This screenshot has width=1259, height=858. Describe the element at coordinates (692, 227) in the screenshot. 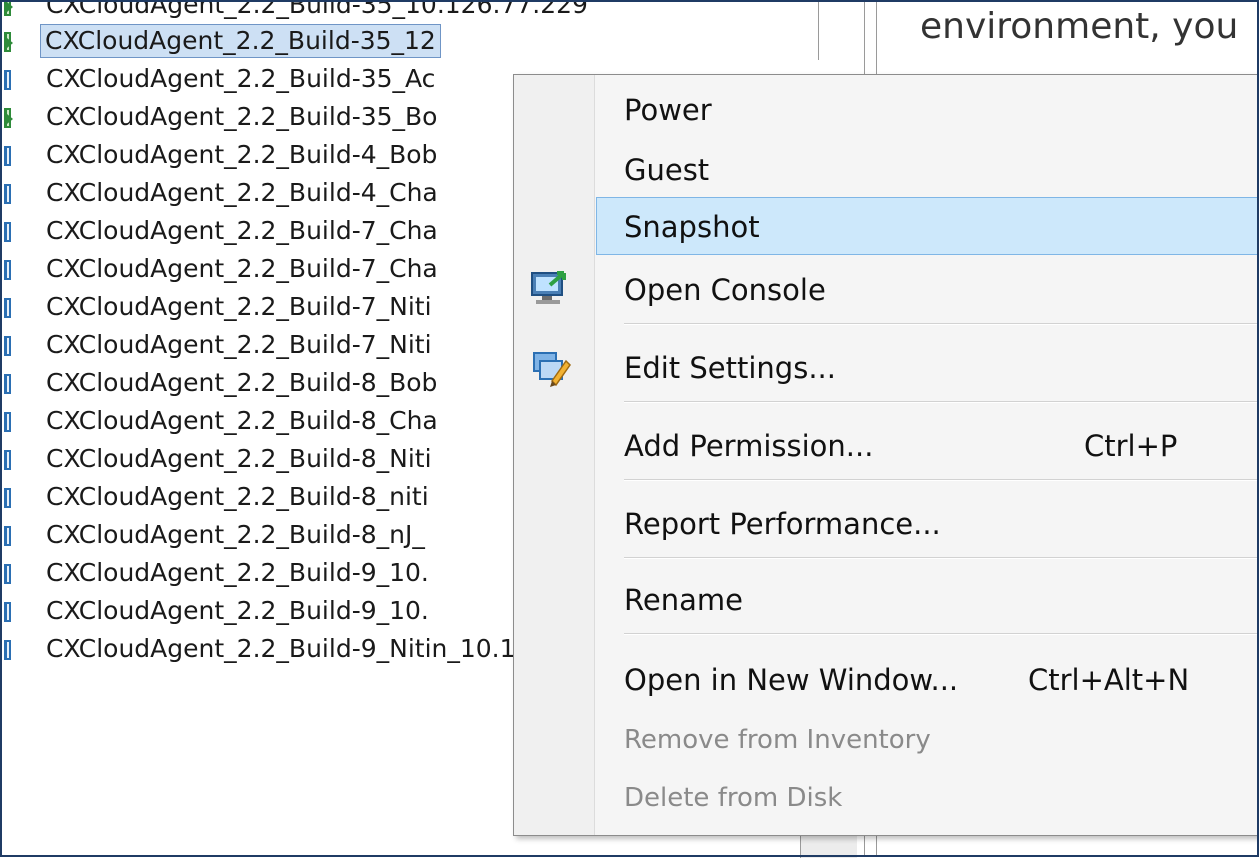

I see `menu-item-label: Snapshot` at that location.